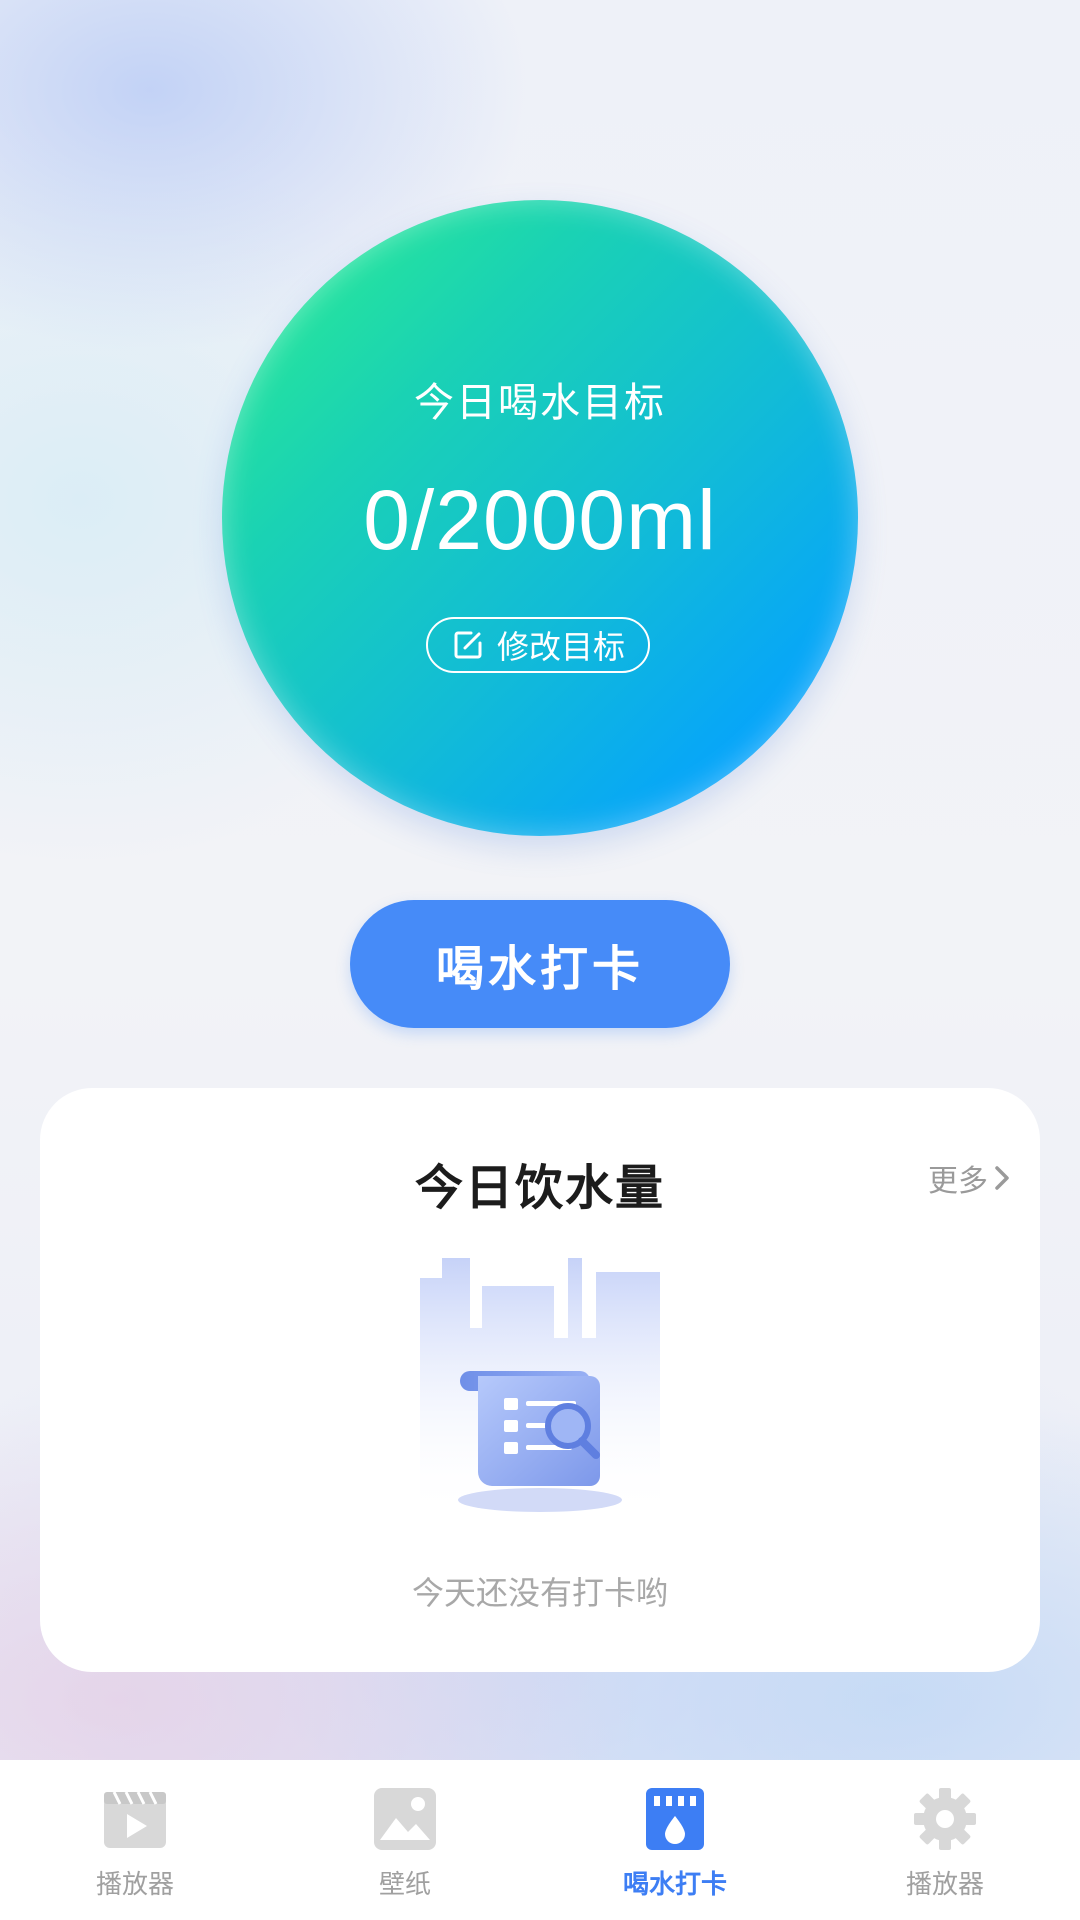  What do you see at coordinates (1002, 1178) in the screenshot?
I see `chevron-right-icon` at bounding box center [1002, 1178].